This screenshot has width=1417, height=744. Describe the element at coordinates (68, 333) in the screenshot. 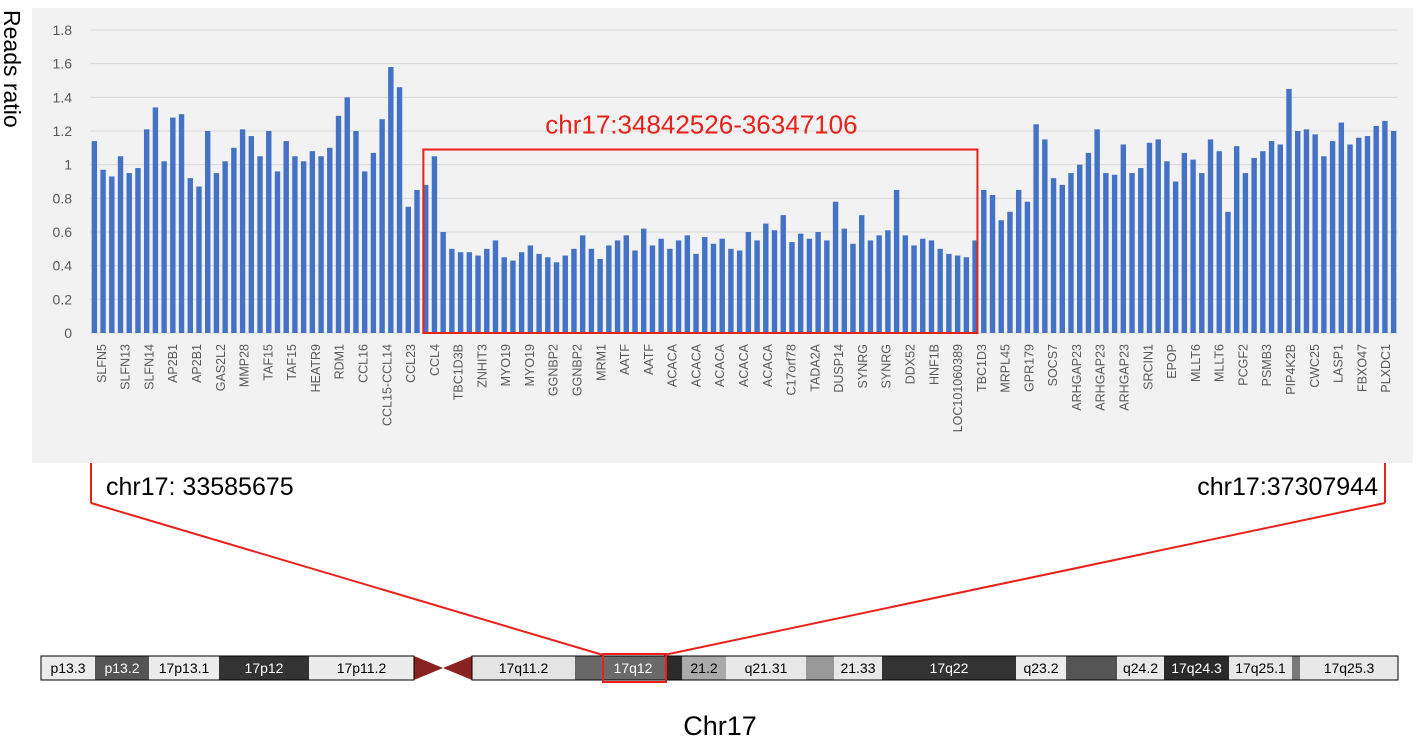

I see `y-tick-label: 0` at that location.